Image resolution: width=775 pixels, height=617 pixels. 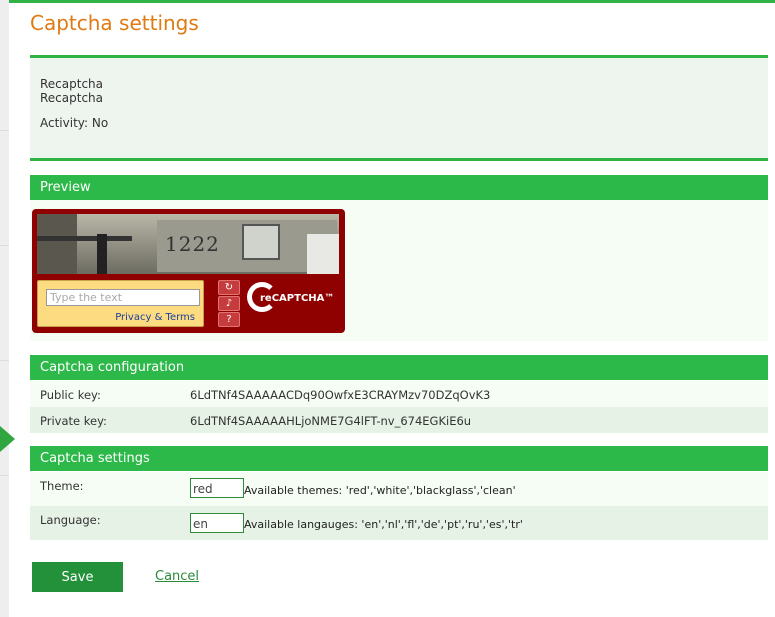 What do you see at coordinates (217, 488) in the screenshot?
I see `theme-input` at bounding box center [217, 488].